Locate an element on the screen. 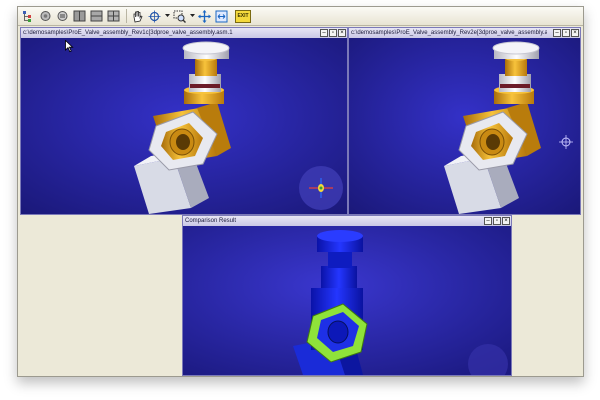 The image size is (600, 400). rotate-icon is located at coordinates (154, 16).